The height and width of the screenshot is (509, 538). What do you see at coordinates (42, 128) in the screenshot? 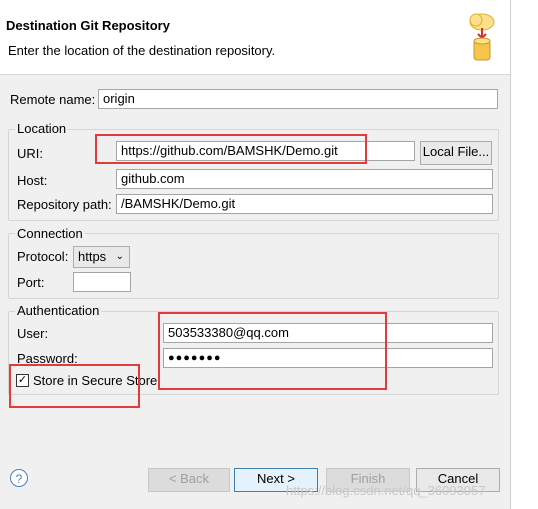
I see `location-group-title: Location` at bounding box center [42, 128].